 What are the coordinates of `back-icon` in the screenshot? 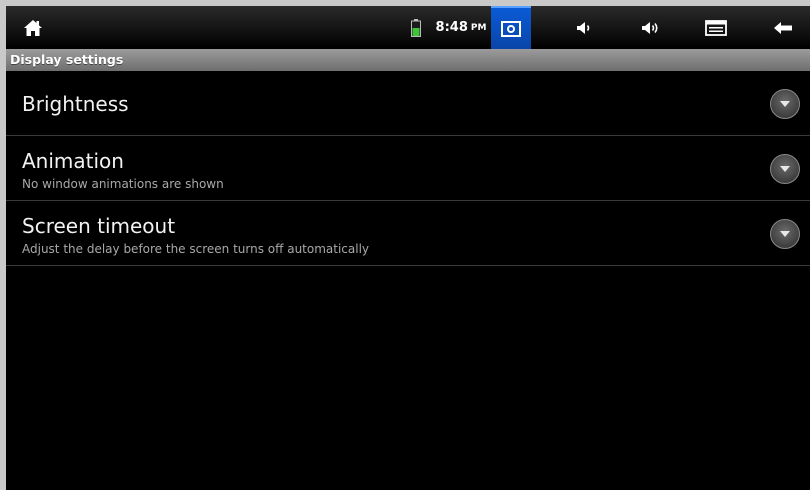 It's located at (783, 27).